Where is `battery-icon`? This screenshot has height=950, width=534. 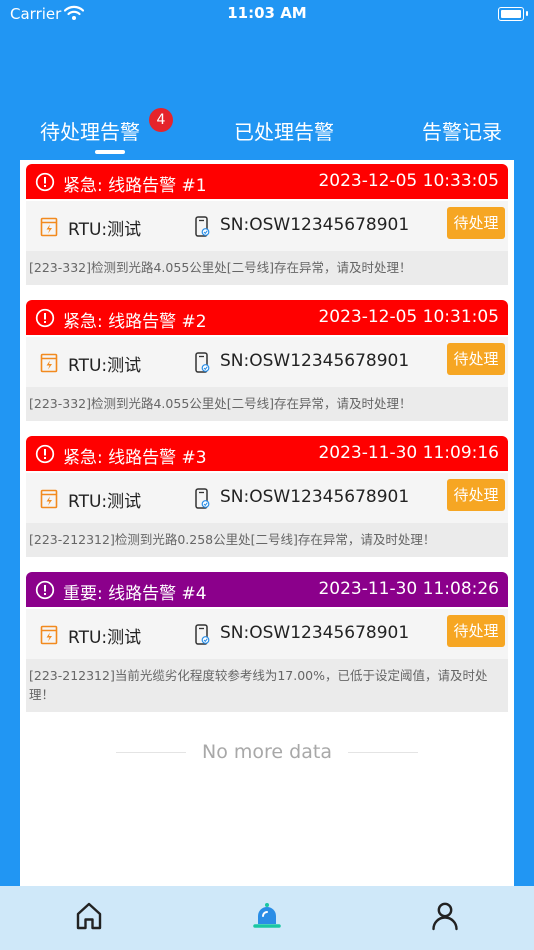 battery-icon is located at coordinates (513, 14).